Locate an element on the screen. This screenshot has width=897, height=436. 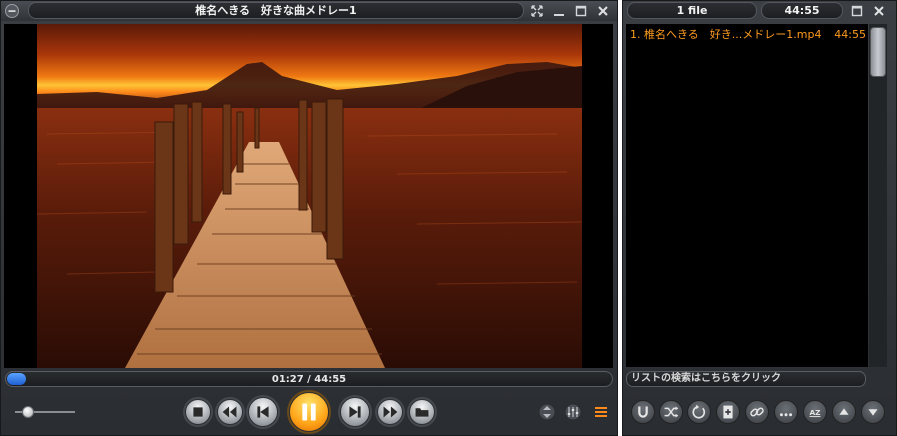
triangle-up-icon is located at coordinates (844, 411).